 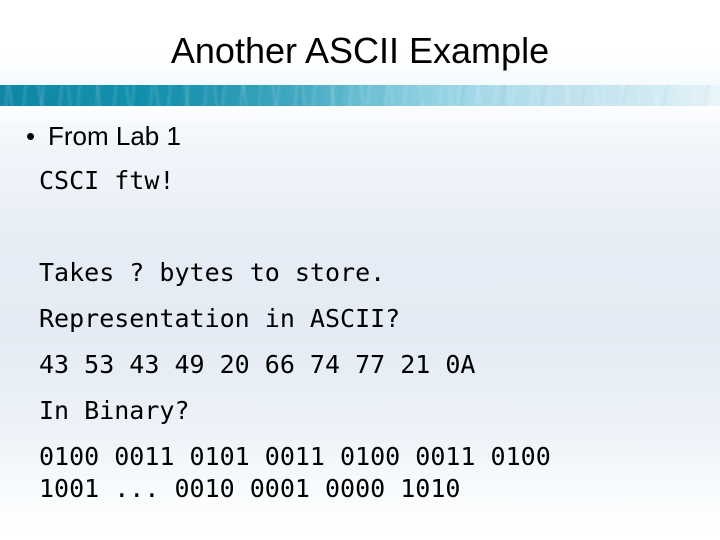 I want to click on code-line-hex-bytes: 43 53 43 49 20 66 74 77 21 0A, so click(x=257, y=364).